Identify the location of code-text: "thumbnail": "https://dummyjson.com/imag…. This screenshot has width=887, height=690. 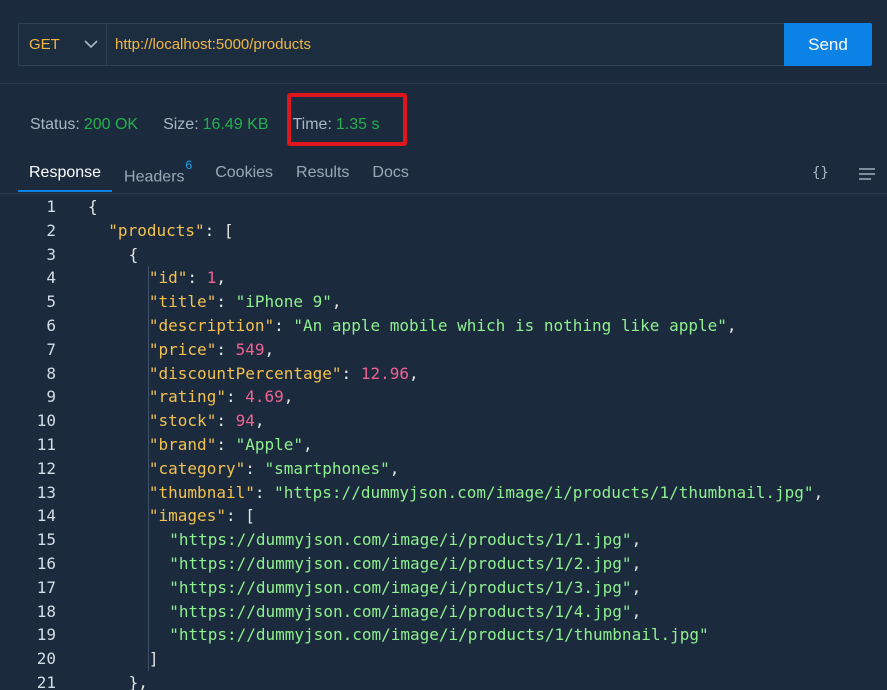
(486, 493).